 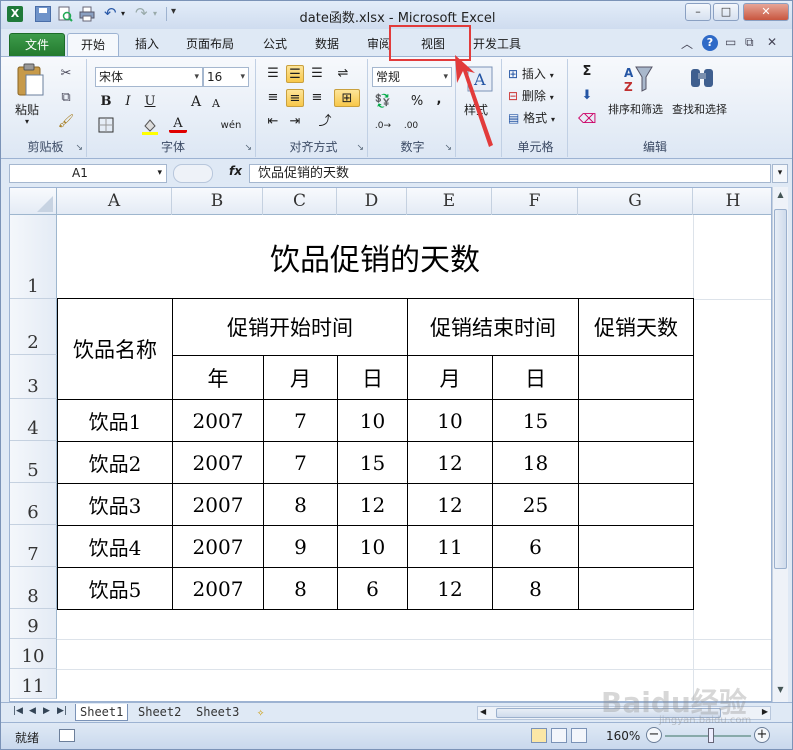 I want to click on insert-function-button: fx, so click(x=235, y=171).